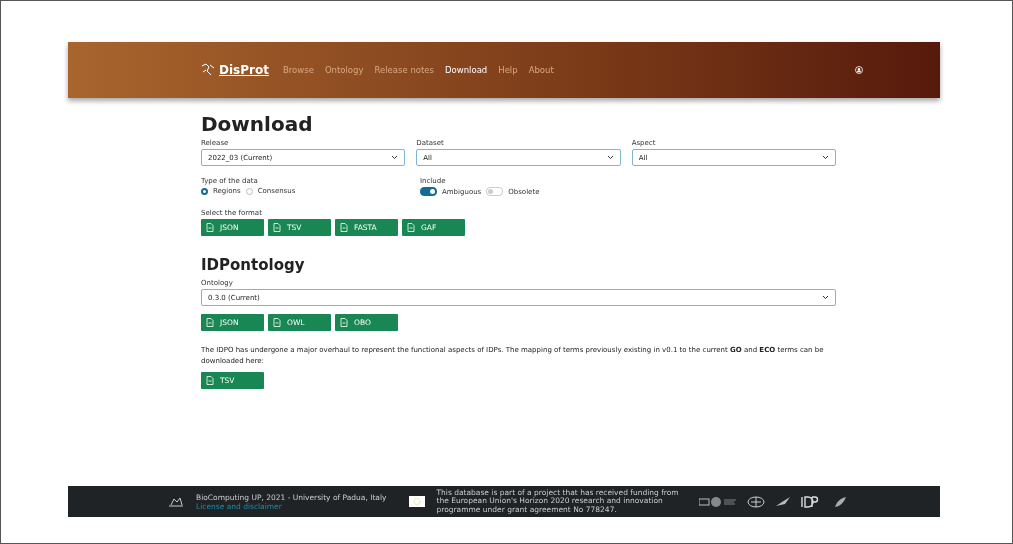 The image size is (1013, 544). Describe the element at coordinates (858, 70) in the screenshot. I see `user-icon` at that location.